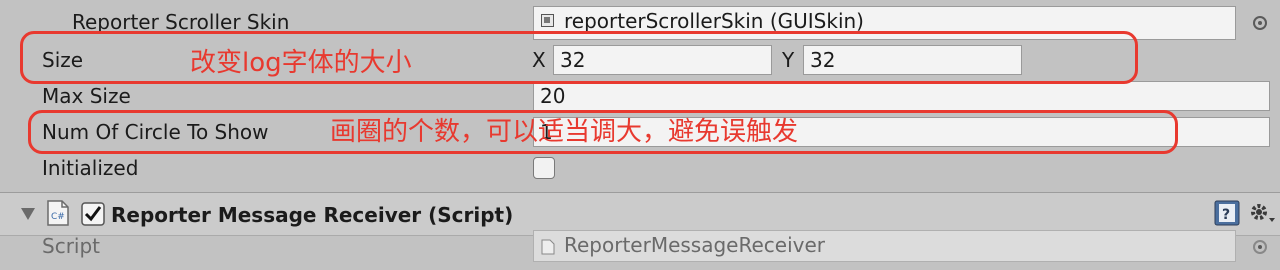 The width and height of the screenshot is (1280, 270). I want to click on svg-text: C#, so click(58, 217).